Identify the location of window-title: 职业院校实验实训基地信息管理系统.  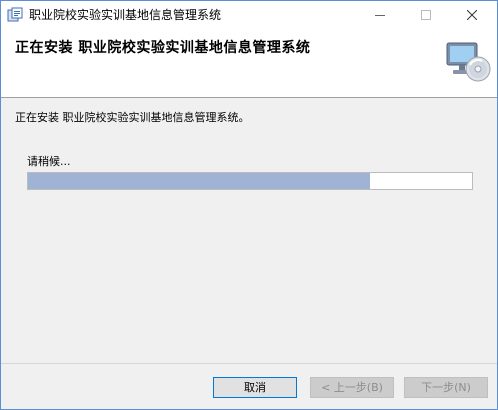
(125, 15).